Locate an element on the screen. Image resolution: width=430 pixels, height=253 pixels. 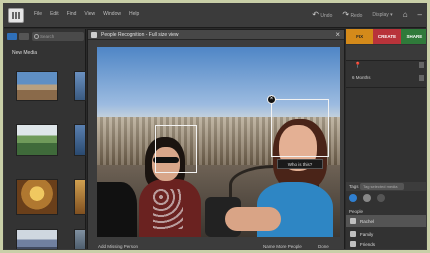
panel-toolbar is located at coordinates (386, 53).